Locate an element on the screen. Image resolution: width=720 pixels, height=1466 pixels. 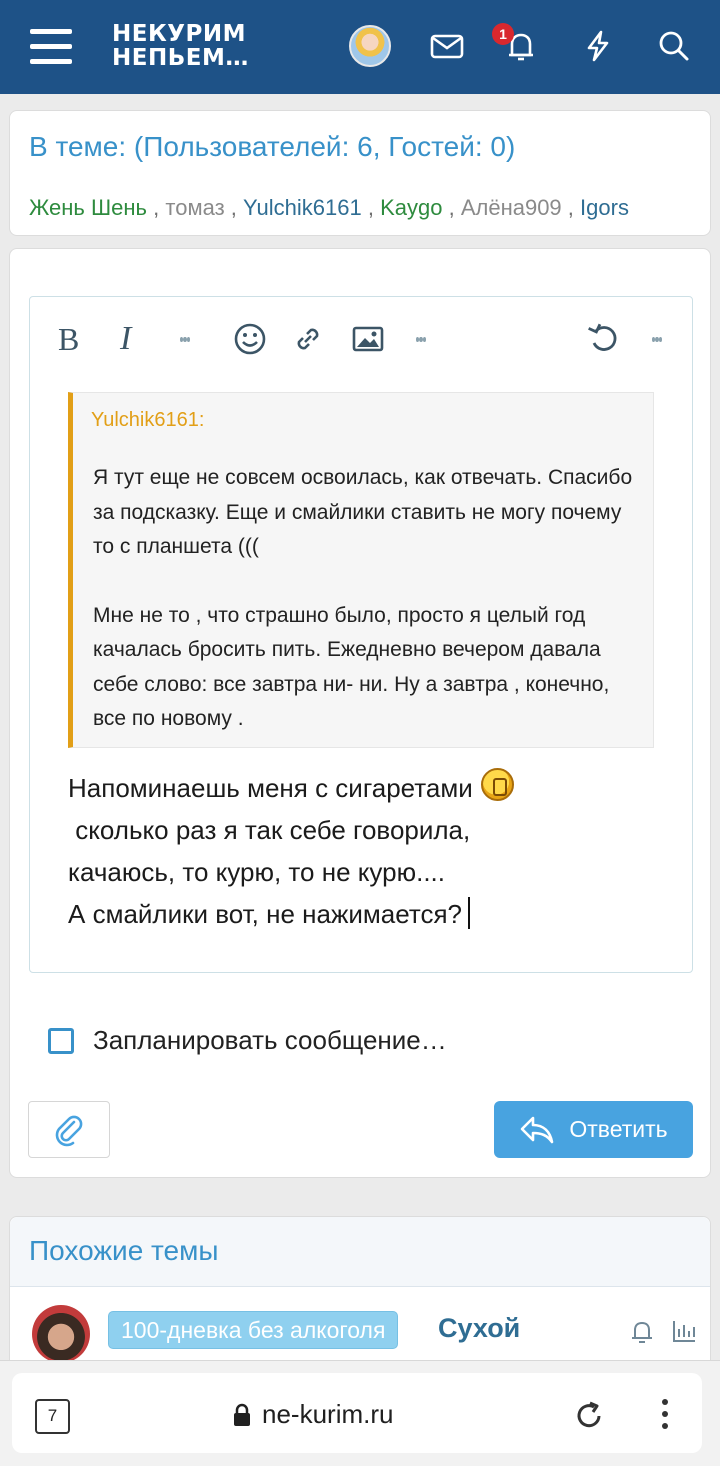
notification-badge: 1 is located at coordinates (503, 34).